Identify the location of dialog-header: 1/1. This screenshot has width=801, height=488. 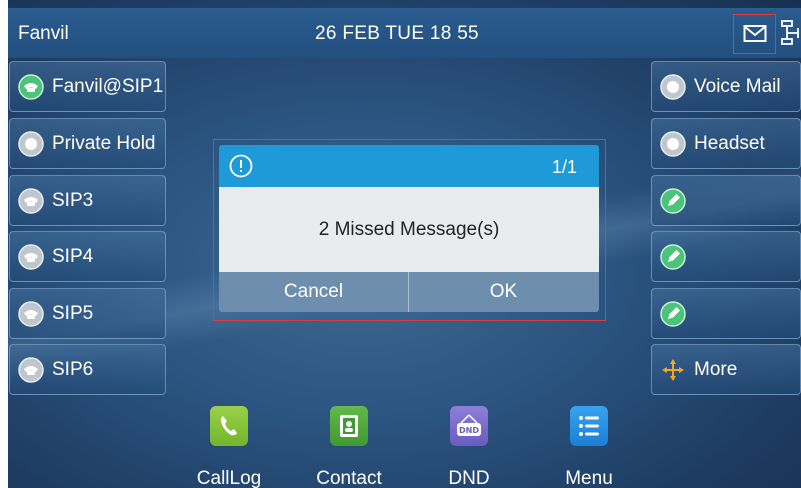
(409, 166).